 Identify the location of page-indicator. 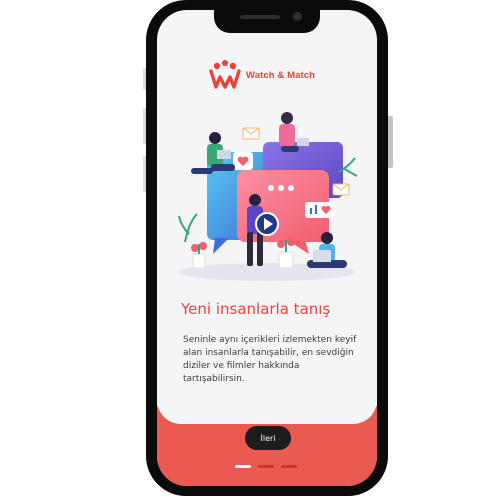
(266, 466).